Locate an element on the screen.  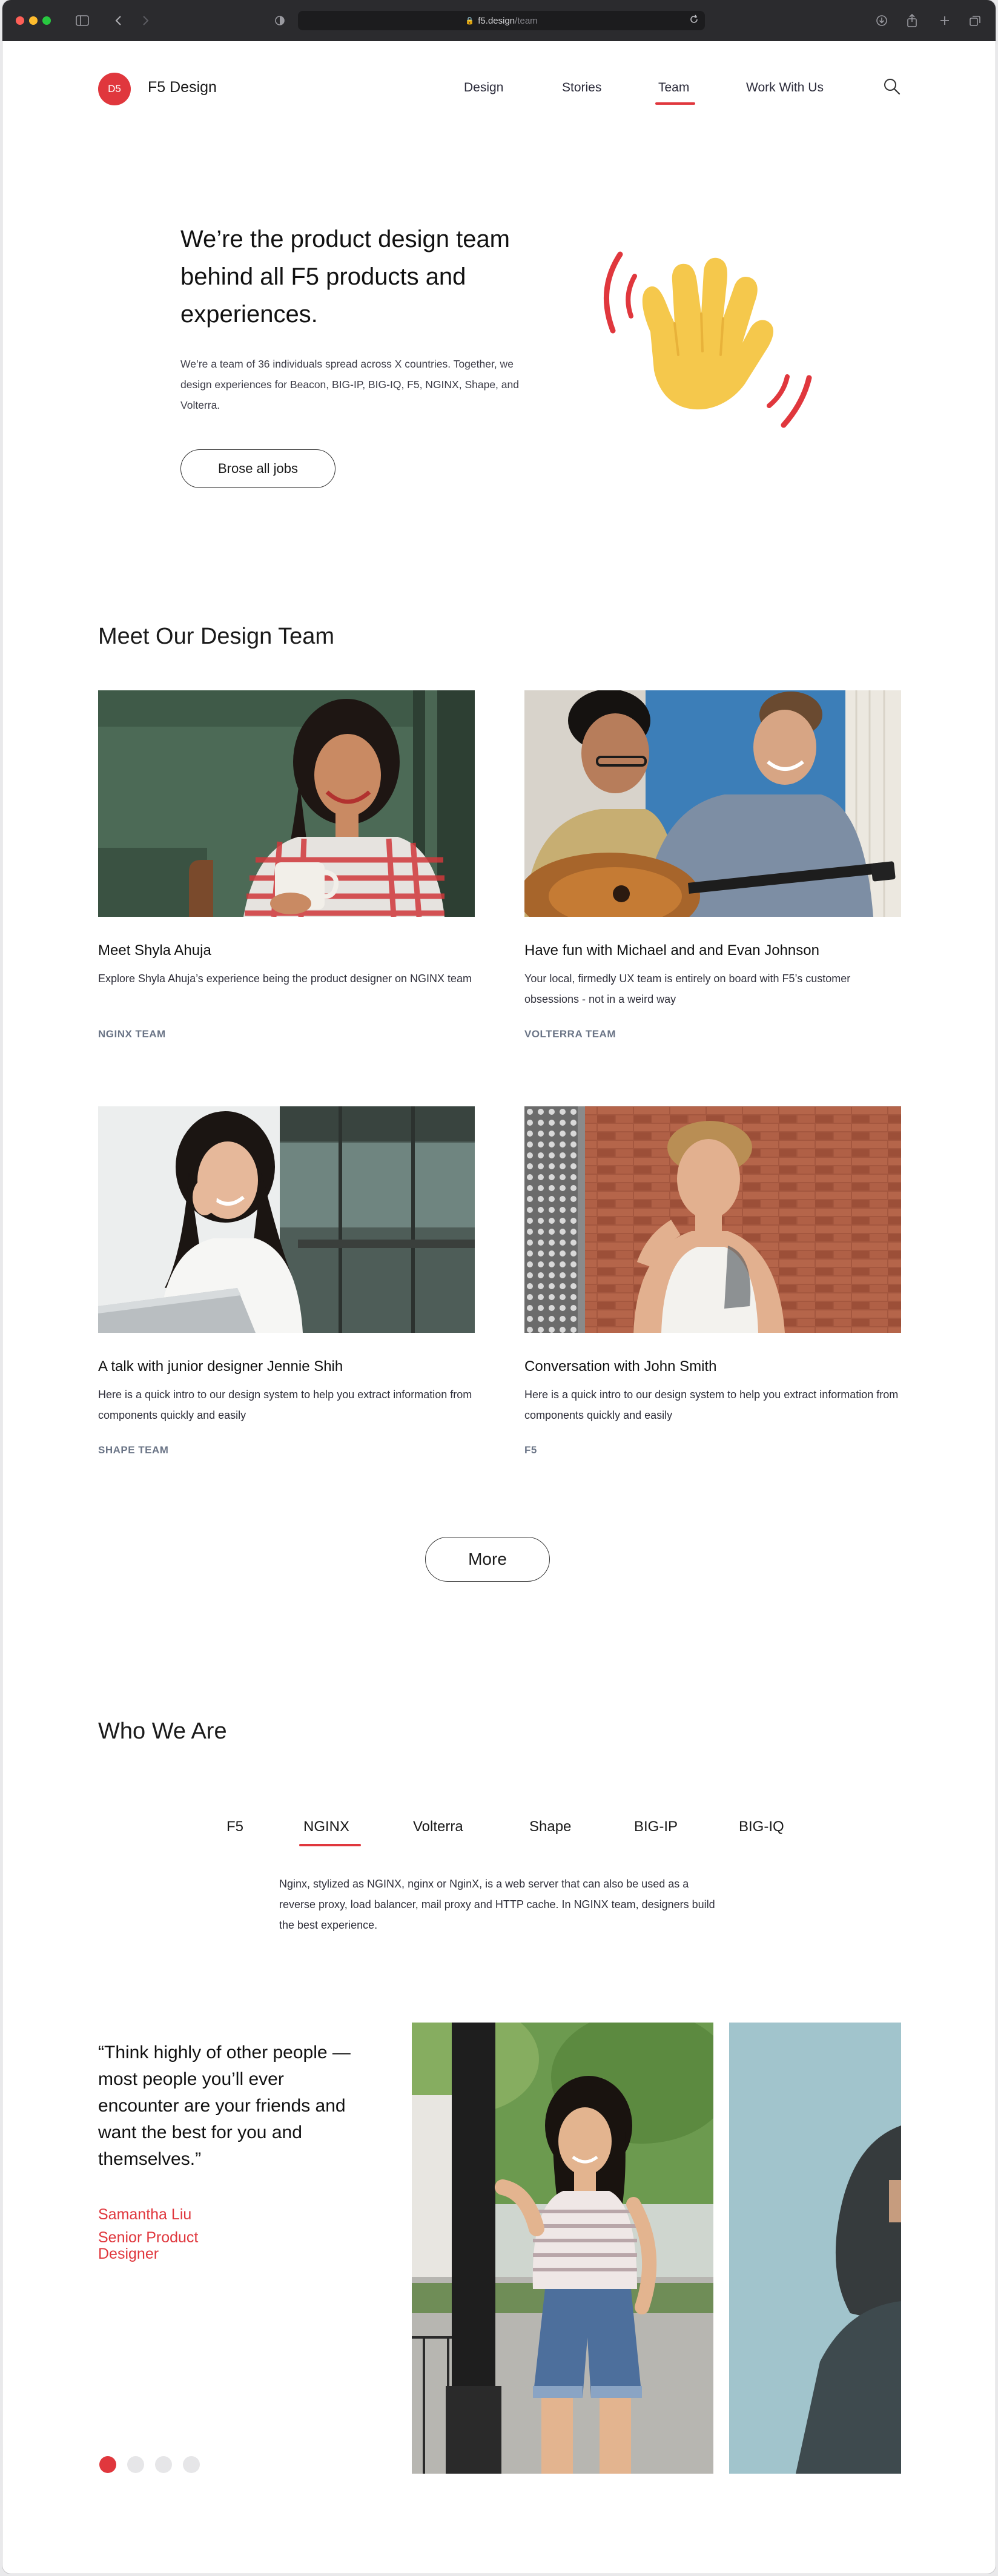
who-section-title: Who We Are is located at coordinates (163, 1731).